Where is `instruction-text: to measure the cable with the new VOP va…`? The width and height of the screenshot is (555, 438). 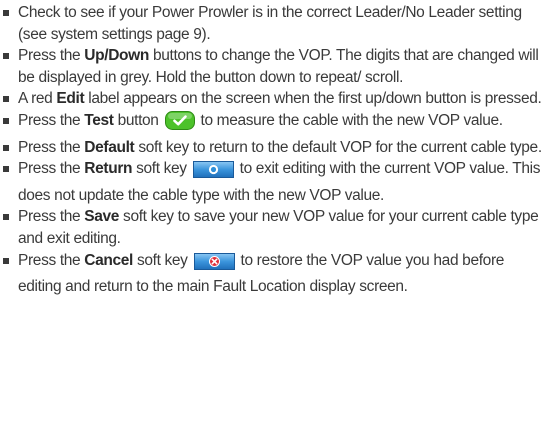 instruction-text: to measure the cable with the new VOP va… is located at coordinates (349, 120).